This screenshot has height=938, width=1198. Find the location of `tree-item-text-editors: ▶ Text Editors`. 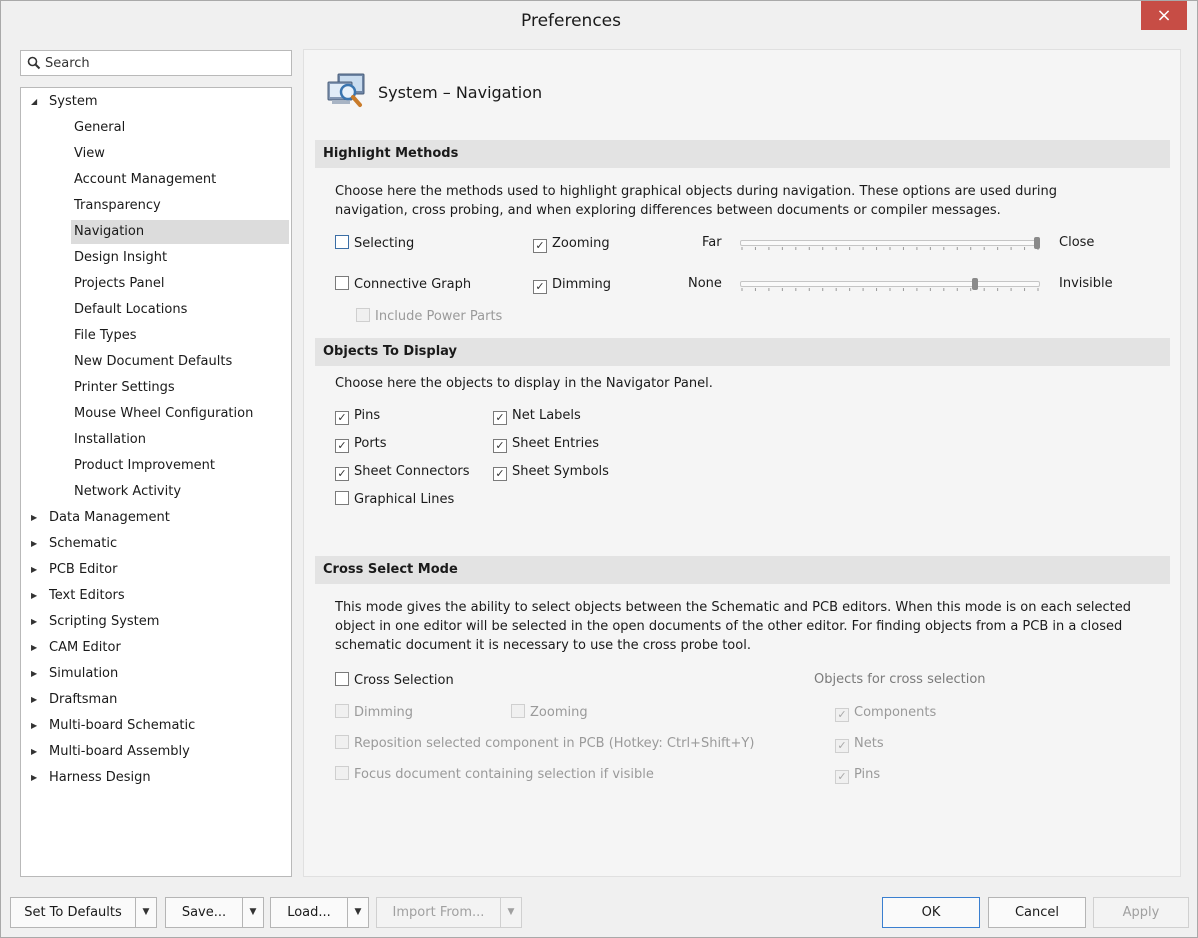

tree-item-text-editors: ▶ Text Editors is located at coordinates (156, 596).